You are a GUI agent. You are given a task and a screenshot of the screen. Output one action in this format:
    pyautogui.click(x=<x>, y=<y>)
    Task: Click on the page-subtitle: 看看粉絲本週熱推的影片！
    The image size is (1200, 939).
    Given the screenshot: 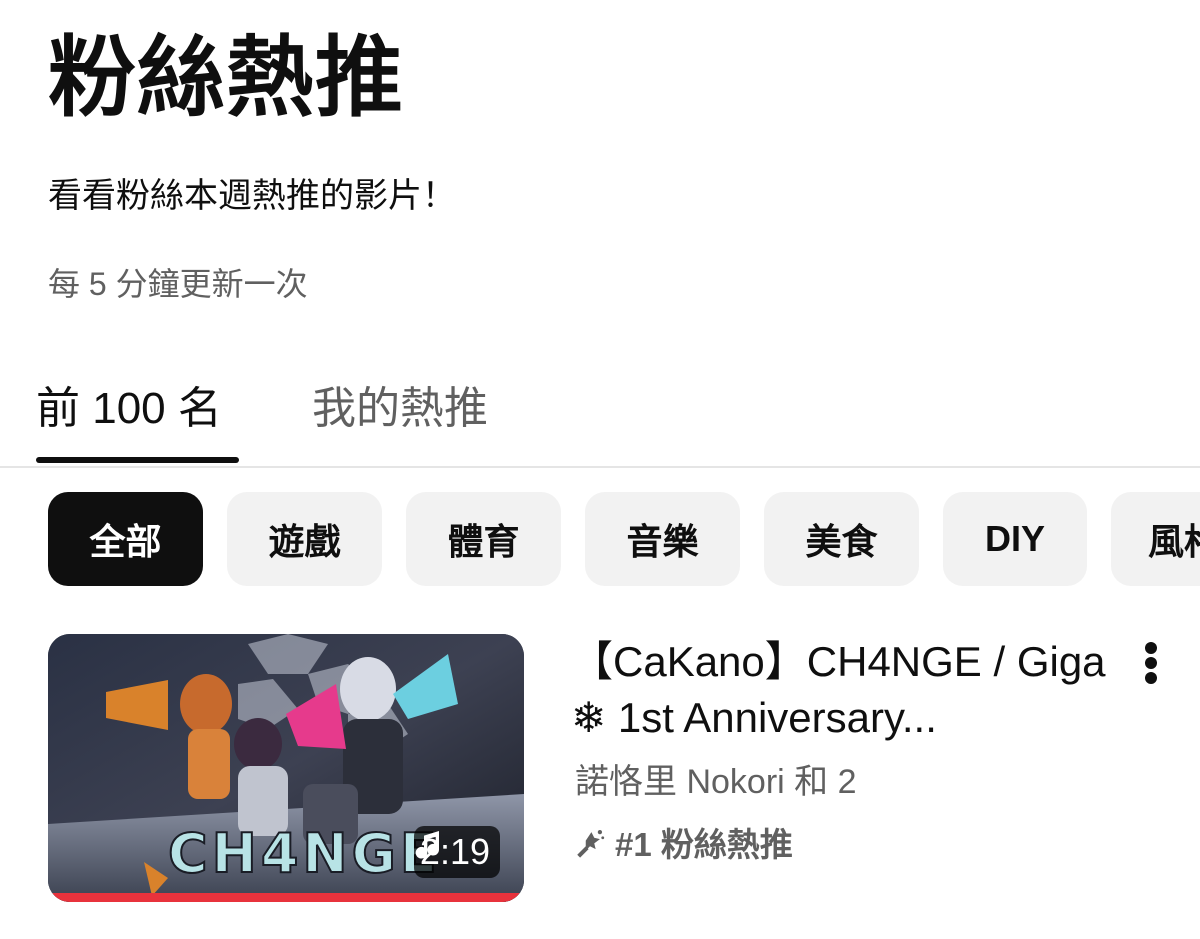 What is the action you would take?
    pyautogui.click(x=252, y=196)
    